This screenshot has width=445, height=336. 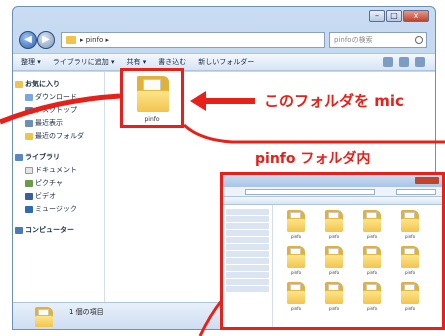 I want to click on view-options-icon, so click(x=388, y=62).